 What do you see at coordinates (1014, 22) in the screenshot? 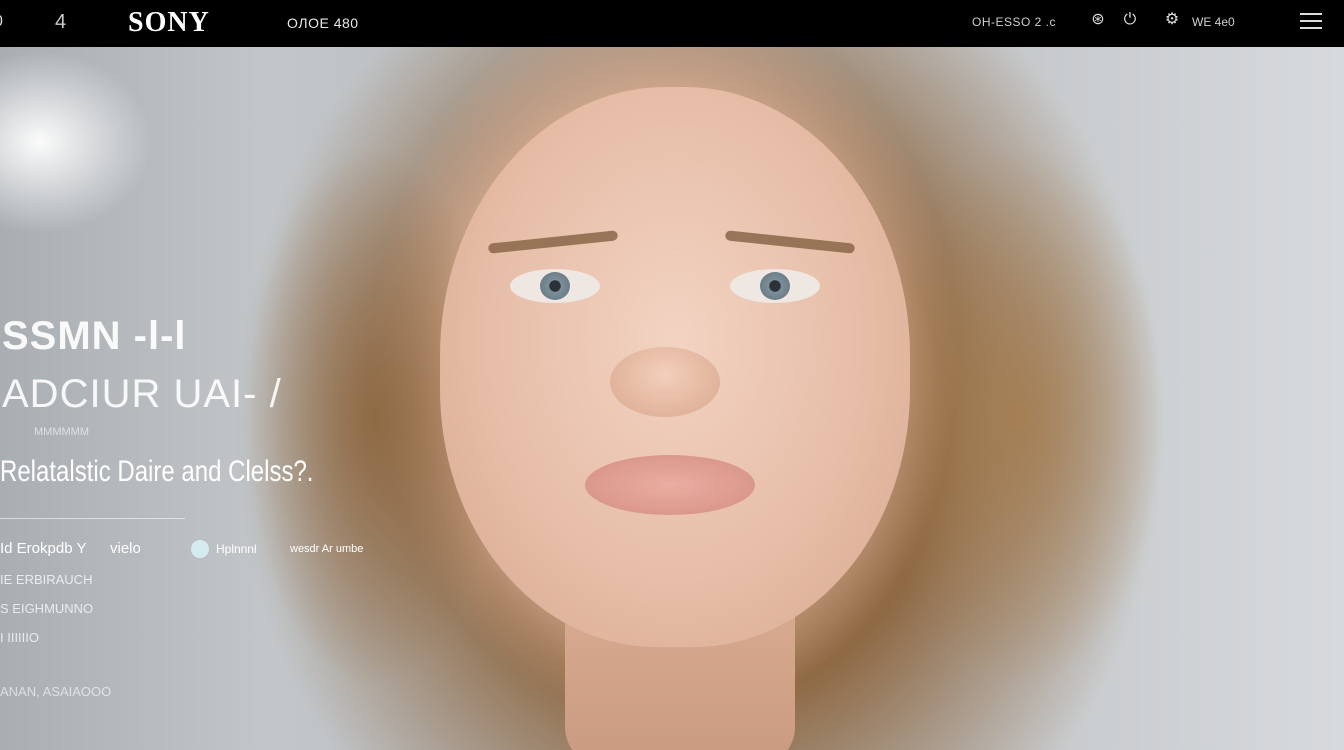
I see `info-link: OH-ESSO 2 .c` at bounding box center [1014, 22].